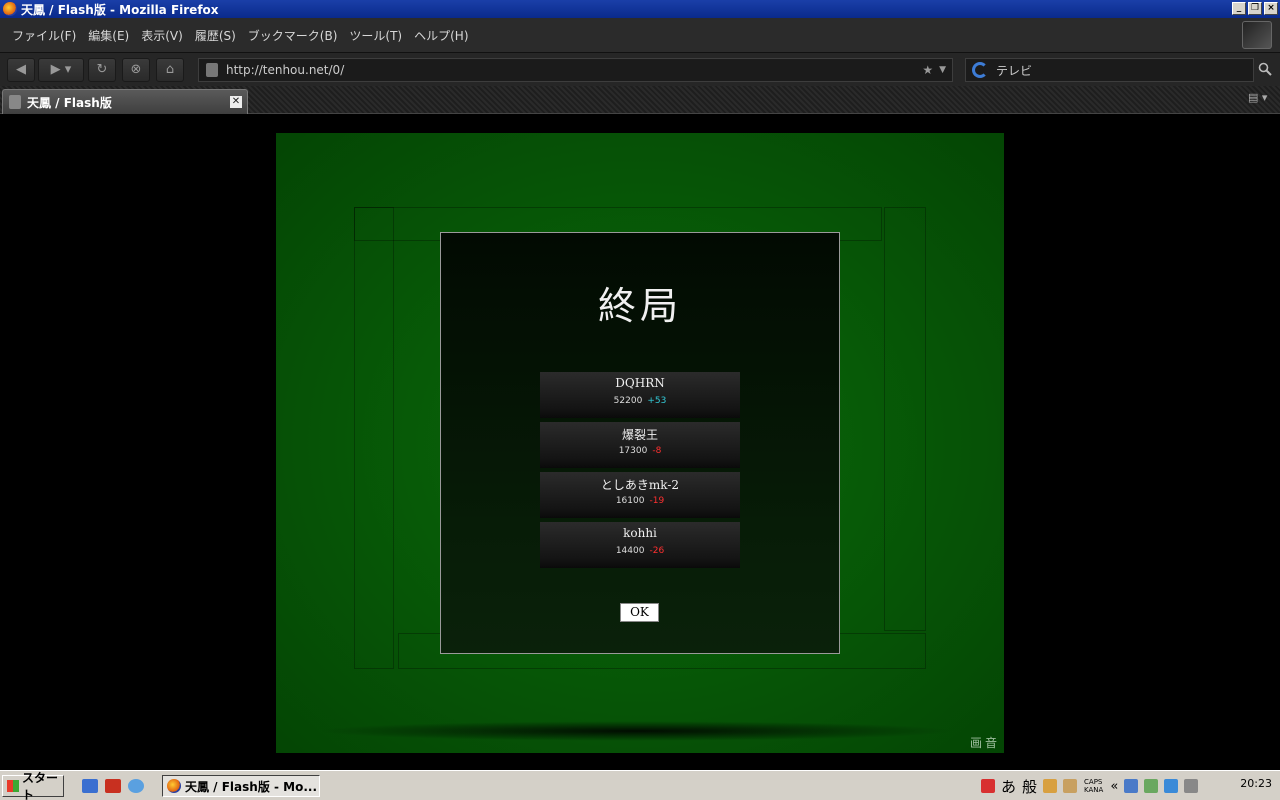 The width and height of the screenshot is (1280, 800). I want to click on window-controls: _ ❐ ×, so click(1255, 8).